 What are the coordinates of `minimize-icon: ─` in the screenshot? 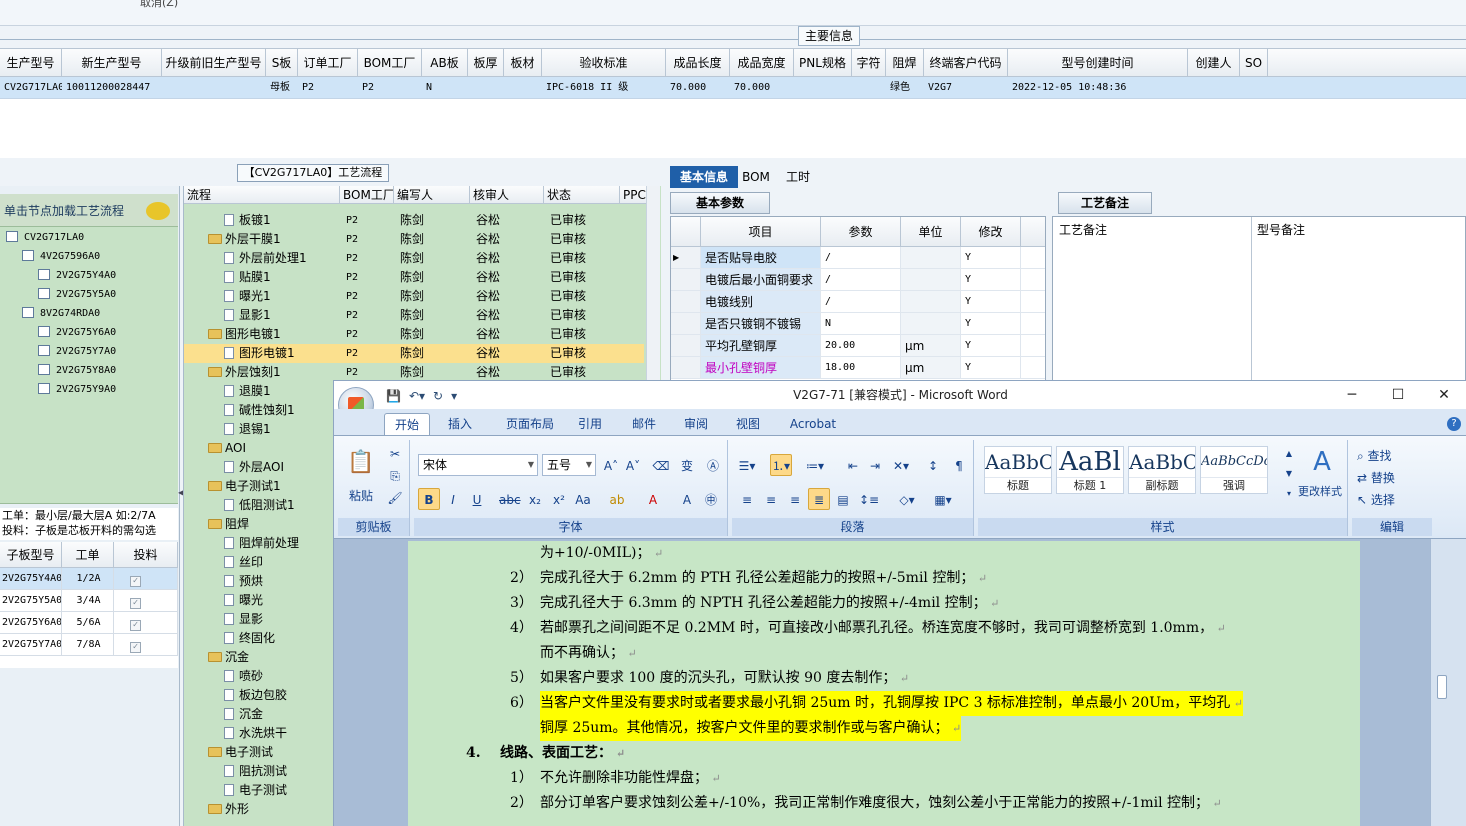 It's located at (1352, 395).